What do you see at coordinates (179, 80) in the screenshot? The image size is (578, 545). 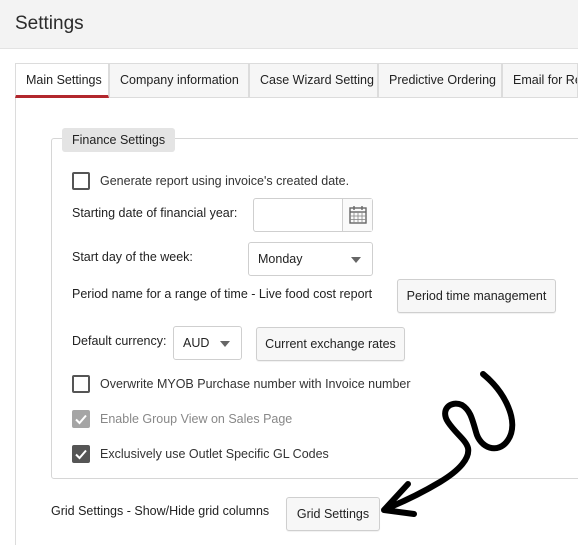 I see `tab-company-information: Company information` at bounding box center [179, 80].